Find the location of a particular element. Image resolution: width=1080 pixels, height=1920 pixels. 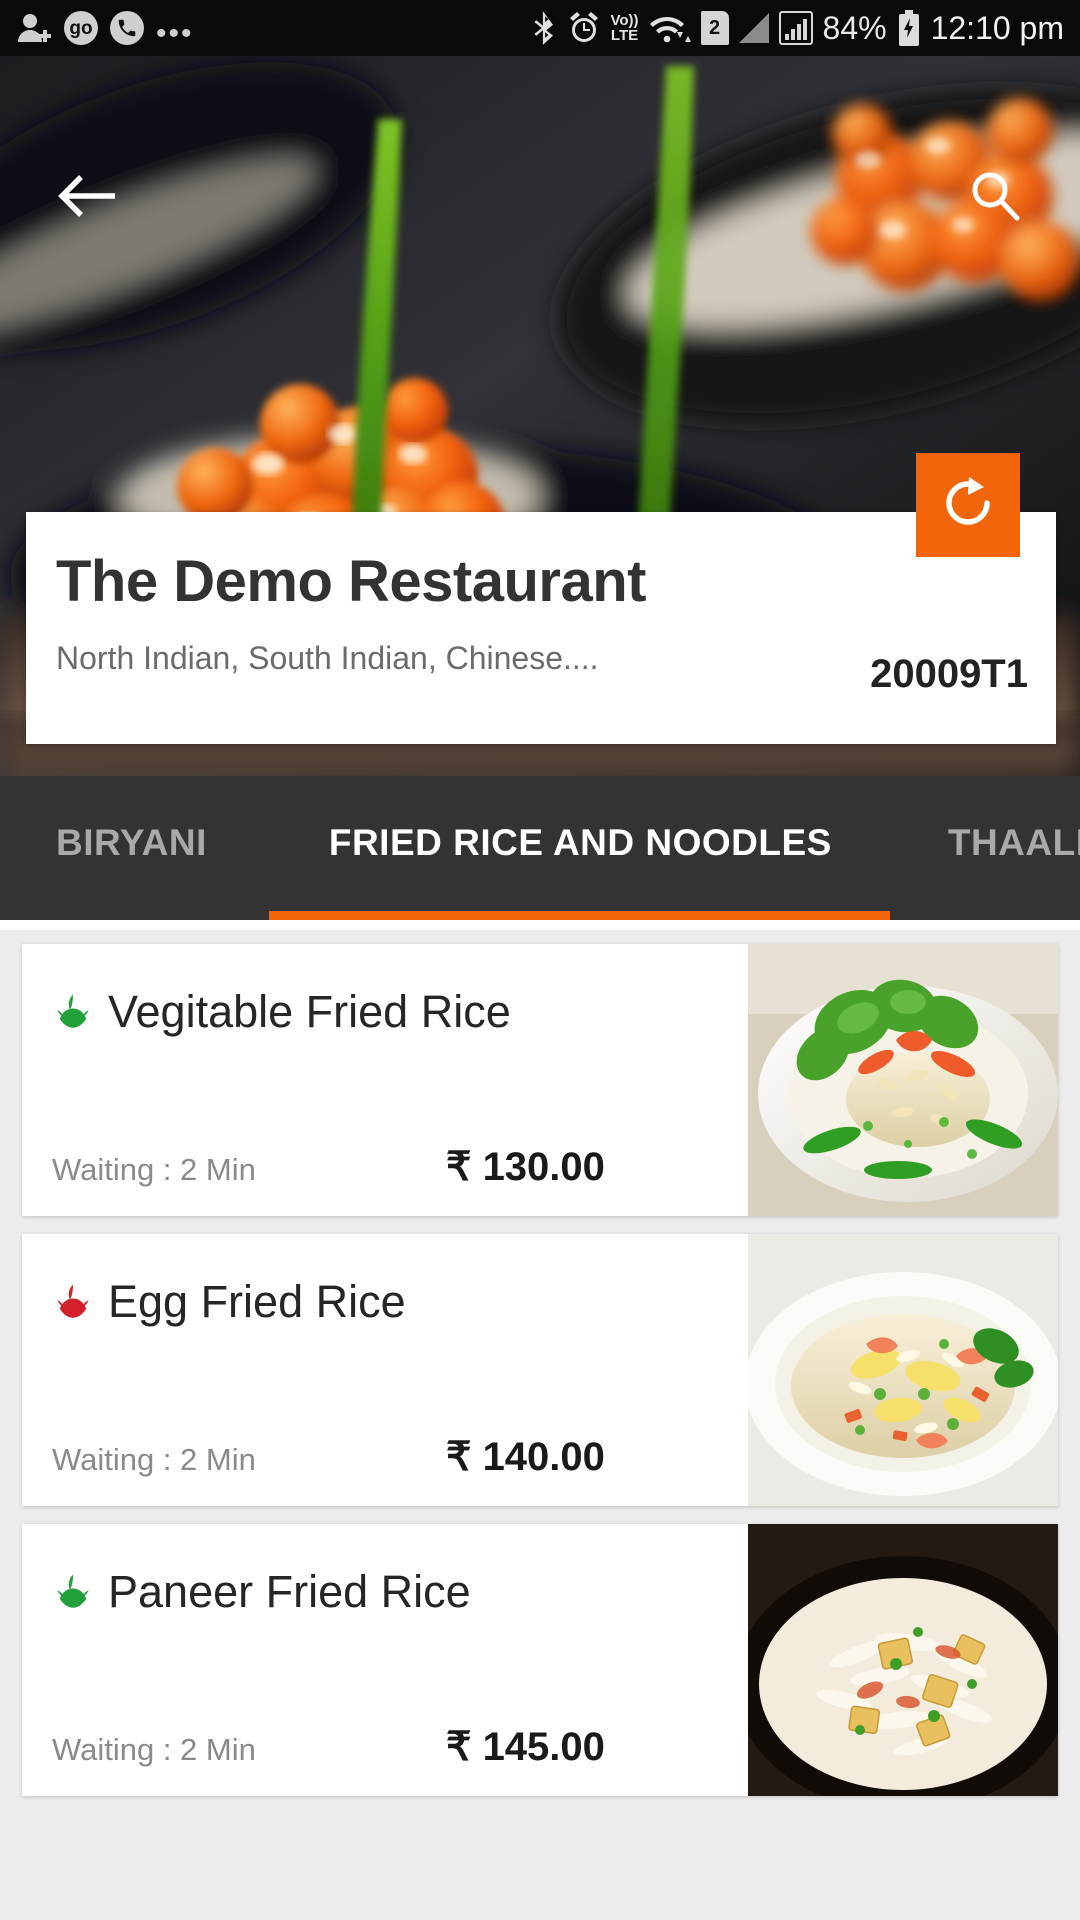

menu-item-name: Paneer Fried Rice is located at coordinates (289, 1591).